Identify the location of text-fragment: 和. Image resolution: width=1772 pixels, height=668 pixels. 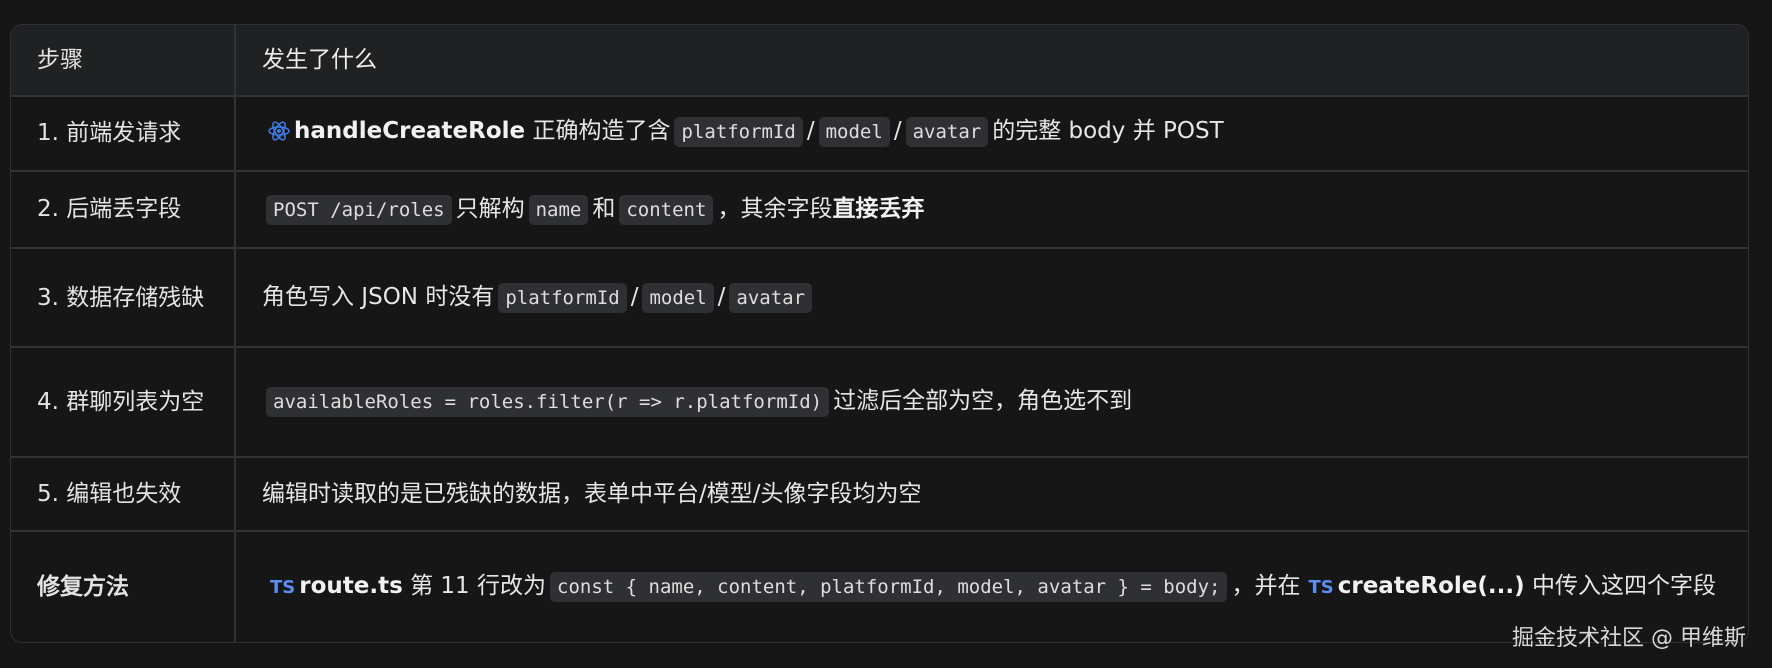
(604, 208).